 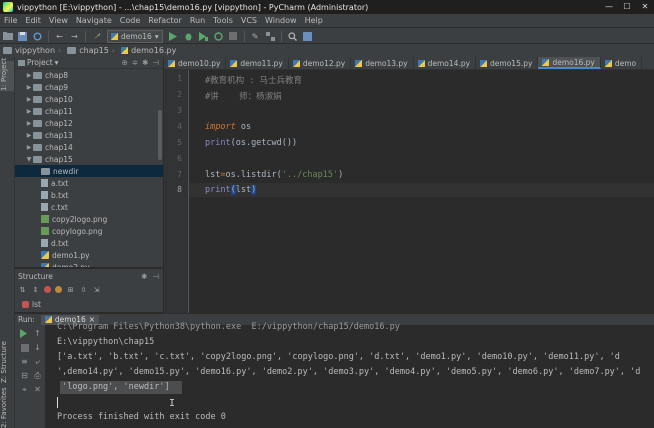 What do you see at coordinates (29, 159) in the screenshot?
I see `chevron-down-icon: ▼` at bounding box center [29, 159].